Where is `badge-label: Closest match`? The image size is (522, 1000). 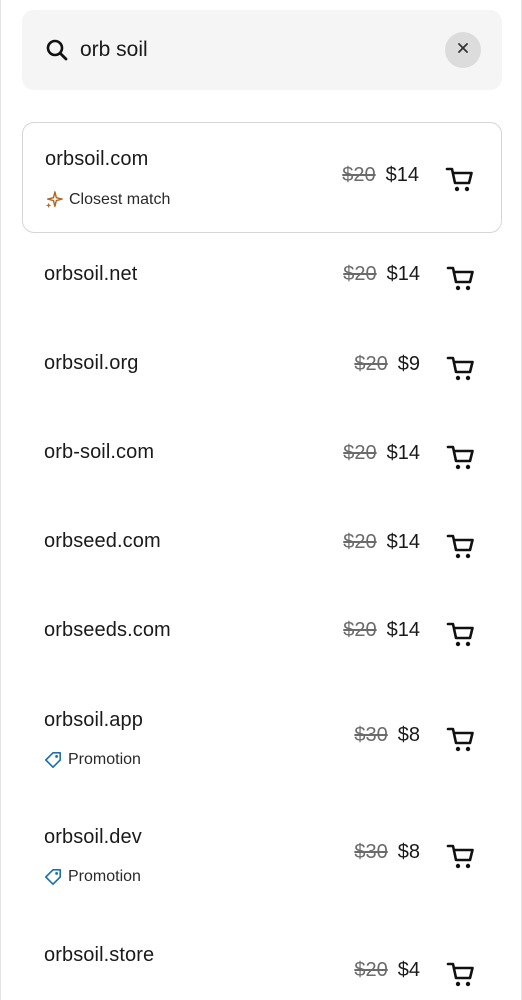
badge-label: Closest match is located at coordinates (120, 199).